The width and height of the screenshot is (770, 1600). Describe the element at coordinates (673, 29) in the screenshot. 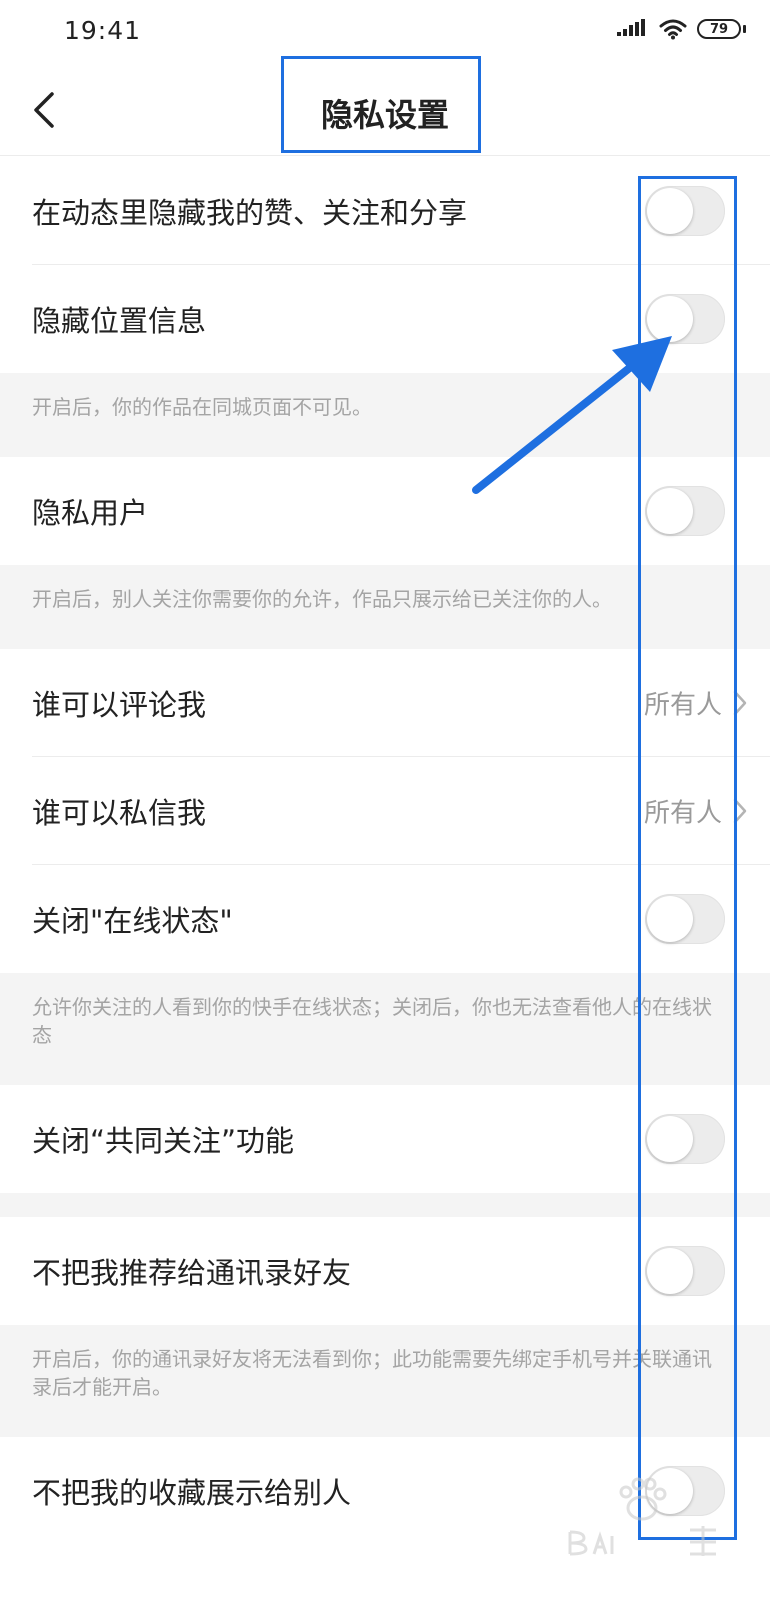

I see `wifi-icon` at that location.